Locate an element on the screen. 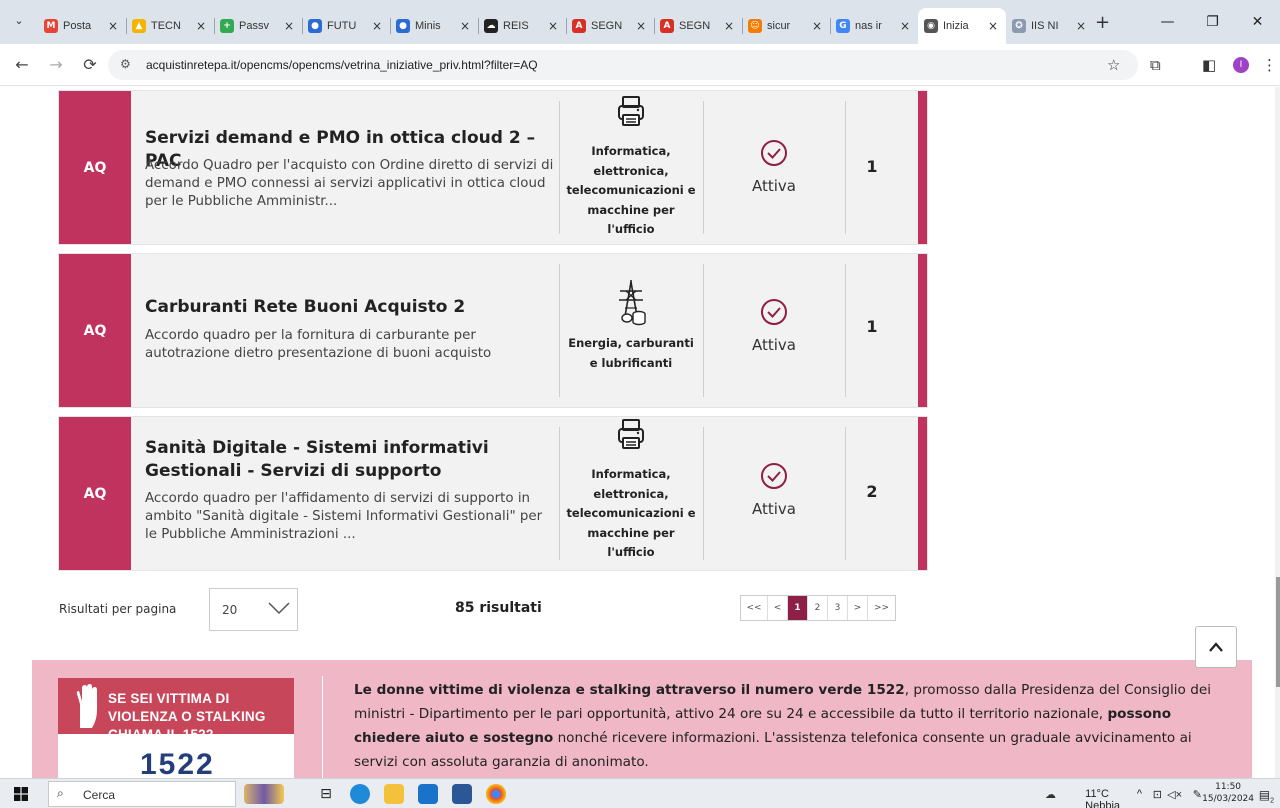  back-button: ← is located at coordinates (22, 65).